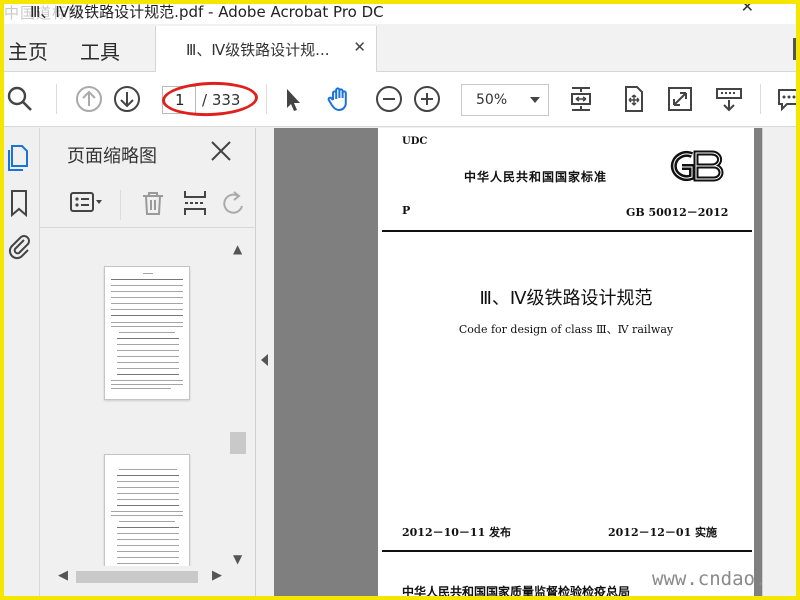 The width and height of the screenshot is (800, 600). What do you see at coordinates (709, 579) in the screenshot?
I see `site-watermark: www.cndao.` at bounding box center [709, 579].